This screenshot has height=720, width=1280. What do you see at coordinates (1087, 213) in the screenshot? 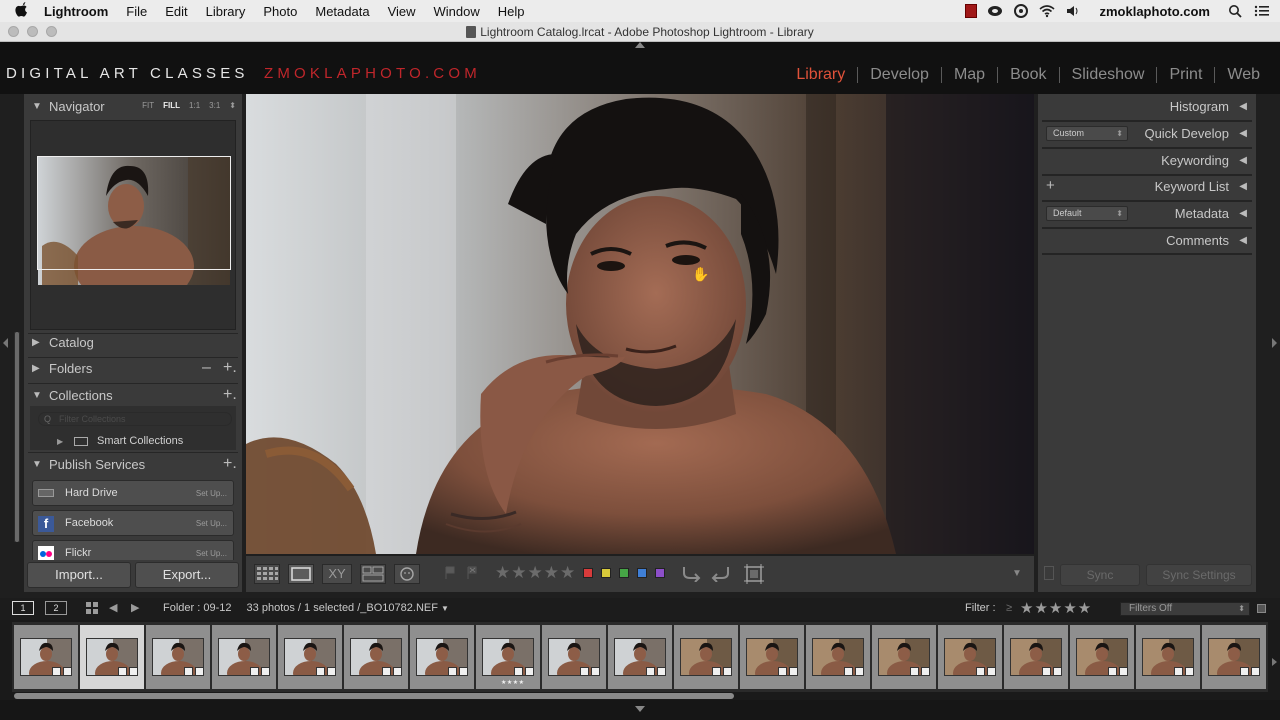
I see `metadata-preset-select: Default ⬍` at bounding box center [1087, 213].